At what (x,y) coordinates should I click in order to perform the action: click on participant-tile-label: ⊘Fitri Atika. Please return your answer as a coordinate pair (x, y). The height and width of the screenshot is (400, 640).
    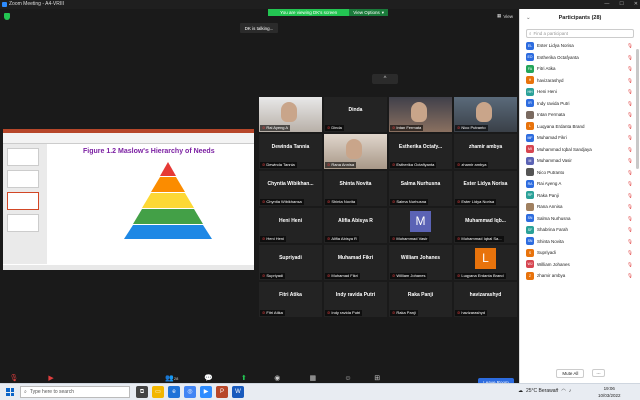
    Looking at the image, I should click on (272, 313).